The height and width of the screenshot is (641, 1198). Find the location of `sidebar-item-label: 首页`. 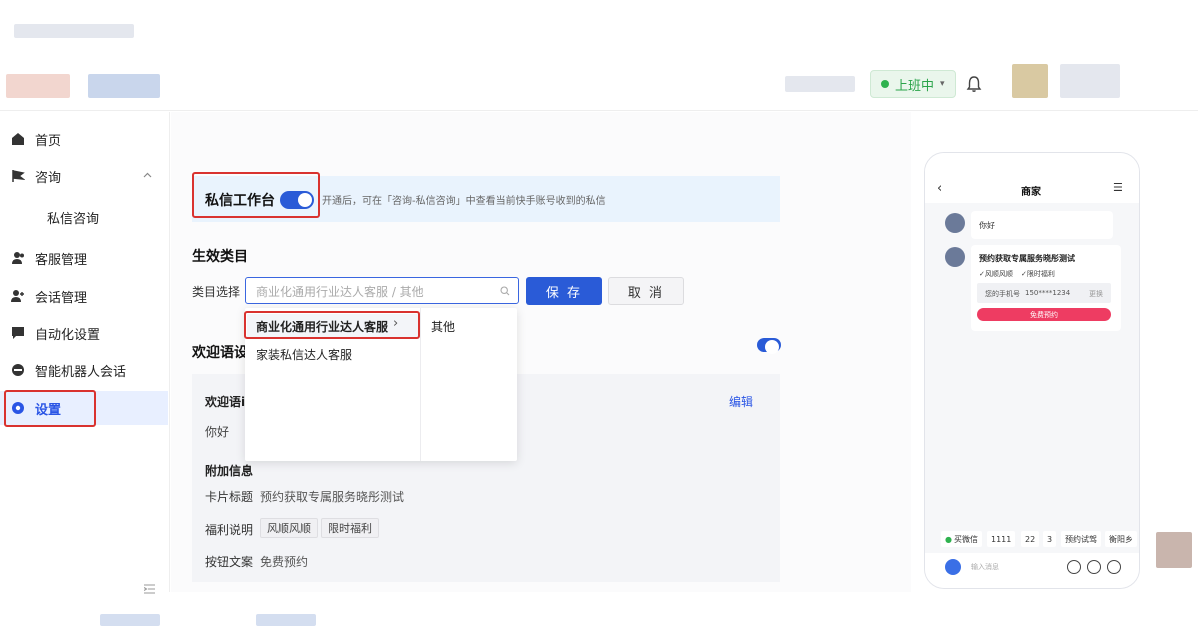

sidebar-item-label: 首页 is located at coordinates (48, 141).